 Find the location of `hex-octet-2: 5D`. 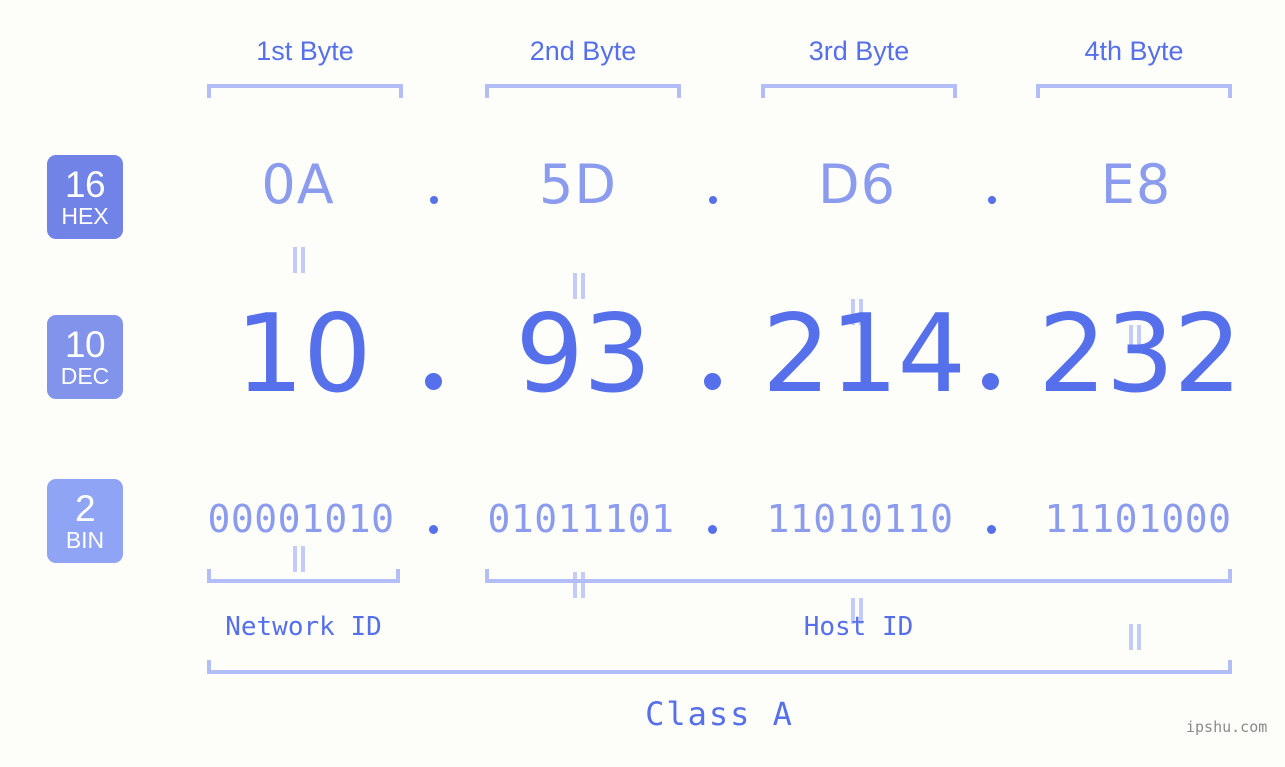

hex-octet-2: 5D is located at coordinates (578, 184).